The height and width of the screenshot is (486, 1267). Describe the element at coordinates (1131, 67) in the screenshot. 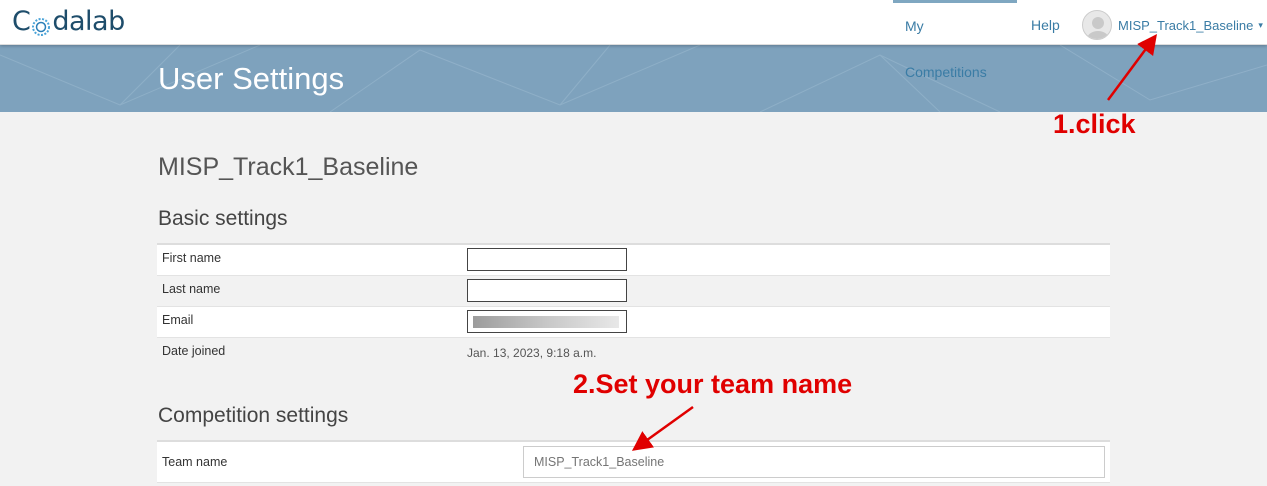

I see `arrow-to-user-menu` at that location.